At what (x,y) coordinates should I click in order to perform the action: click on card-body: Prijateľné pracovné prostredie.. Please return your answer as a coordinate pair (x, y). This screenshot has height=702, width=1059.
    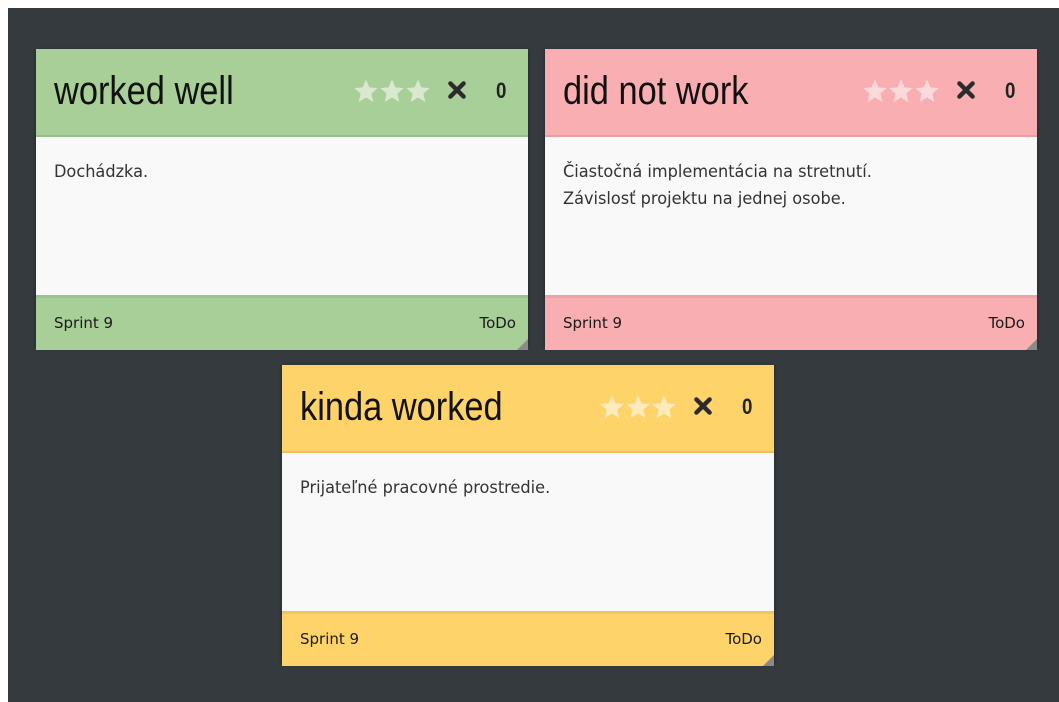
    Looking at the image, I should click on (528, 533).